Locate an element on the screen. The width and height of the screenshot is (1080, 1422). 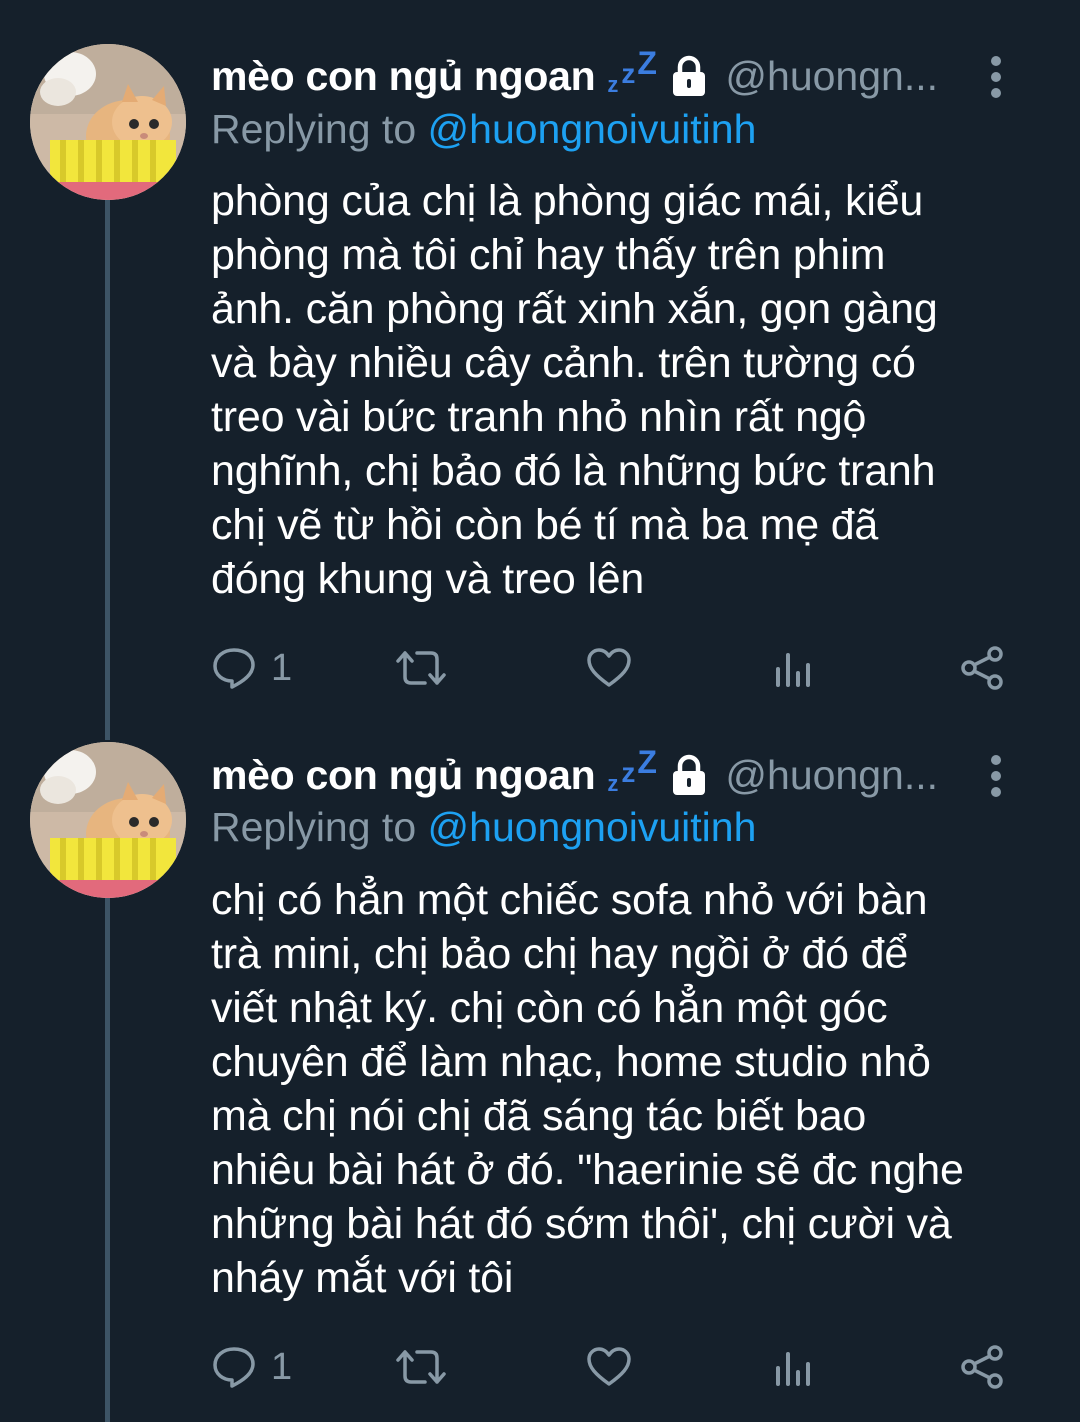
display-name: mèo con ngủ ngoan is located at coordinates (403, 775).